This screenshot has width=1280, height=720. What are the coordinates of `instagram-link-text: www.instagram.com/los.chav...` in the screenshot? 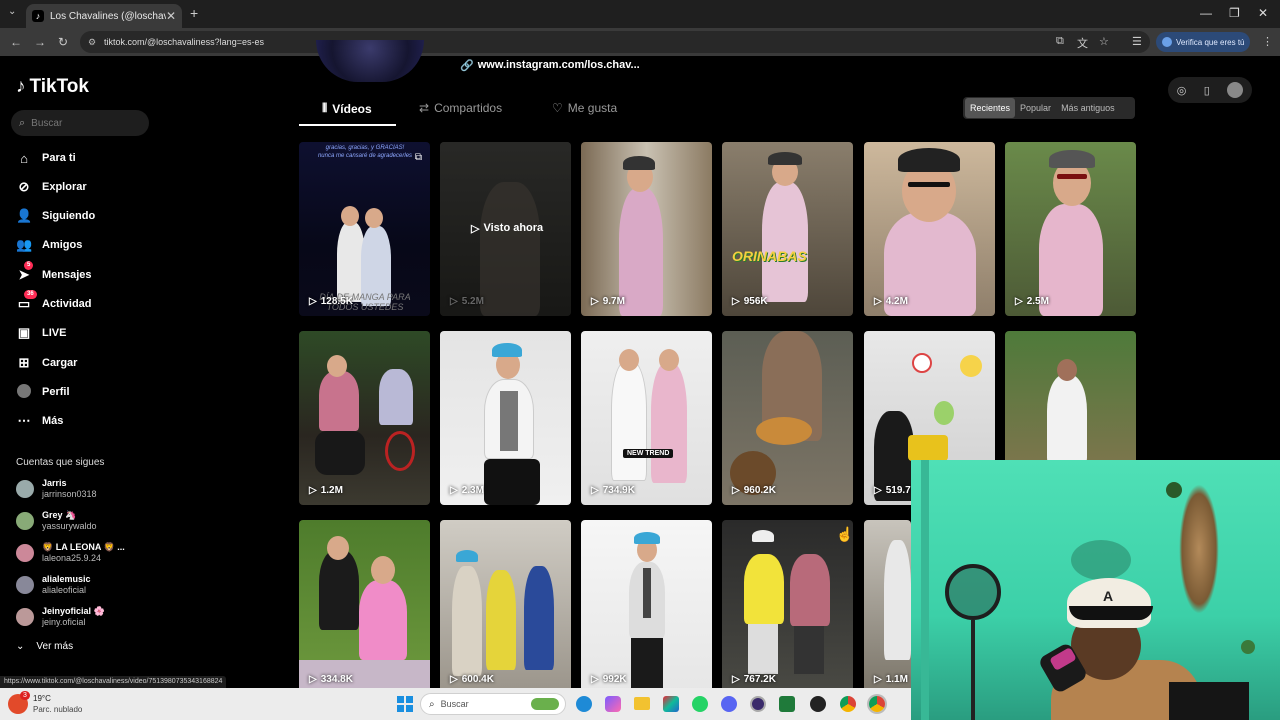 It's located at (558, 65).